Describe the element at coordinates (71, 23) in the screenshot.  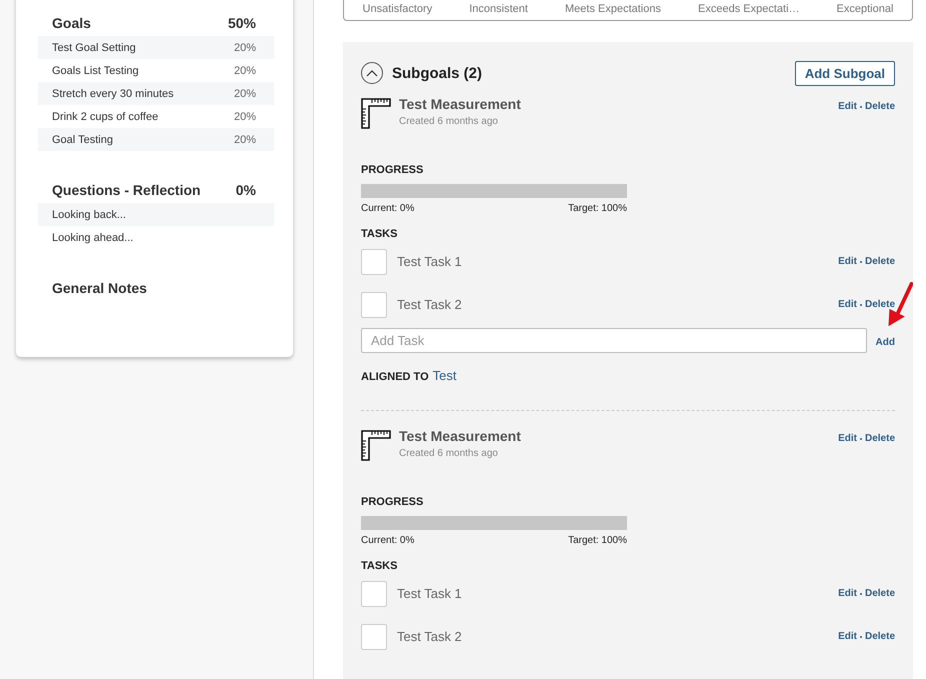
I see `section-title: Goals` at that location.